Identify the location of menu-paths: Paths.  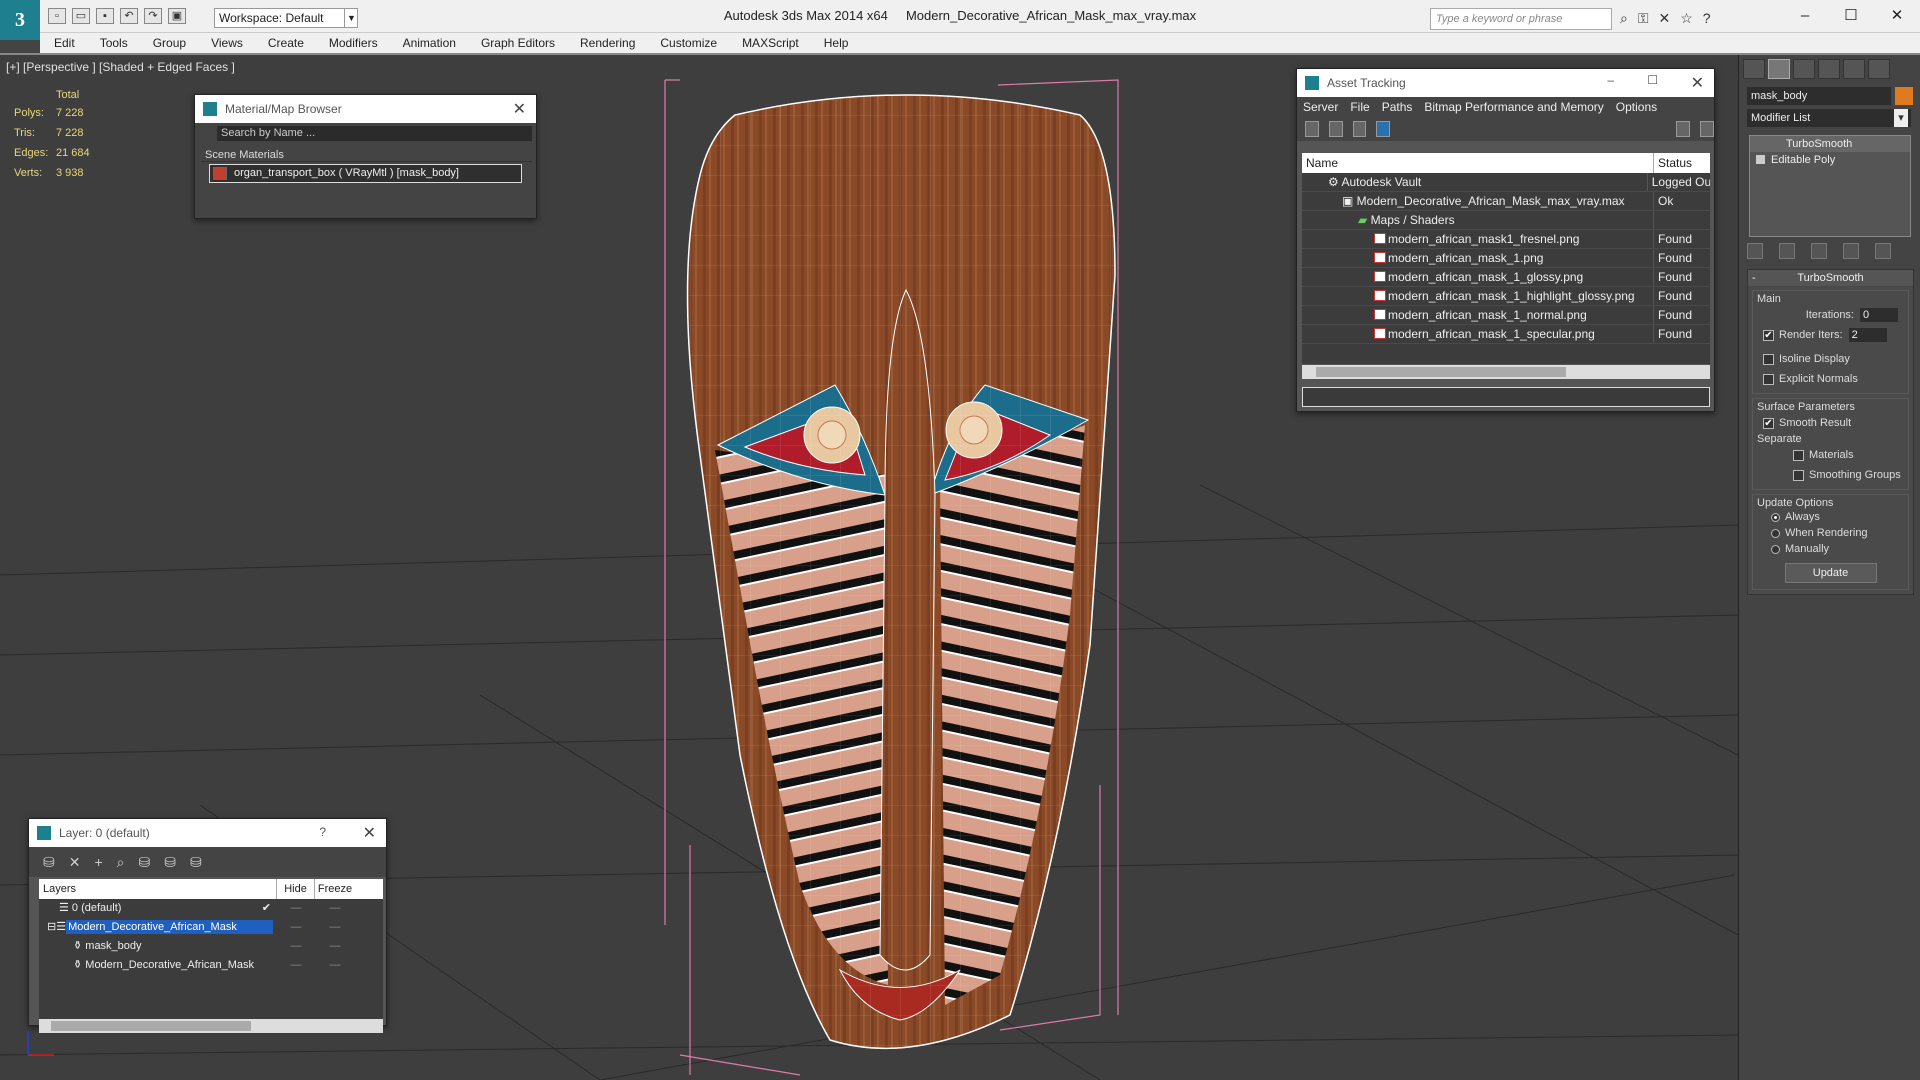
(1397, 107).